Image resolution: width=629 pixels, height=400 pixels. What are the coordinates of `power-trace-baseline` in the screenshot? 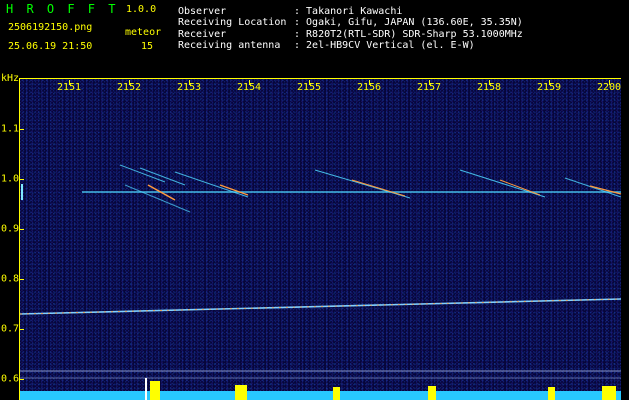 It's located at (320, 395).